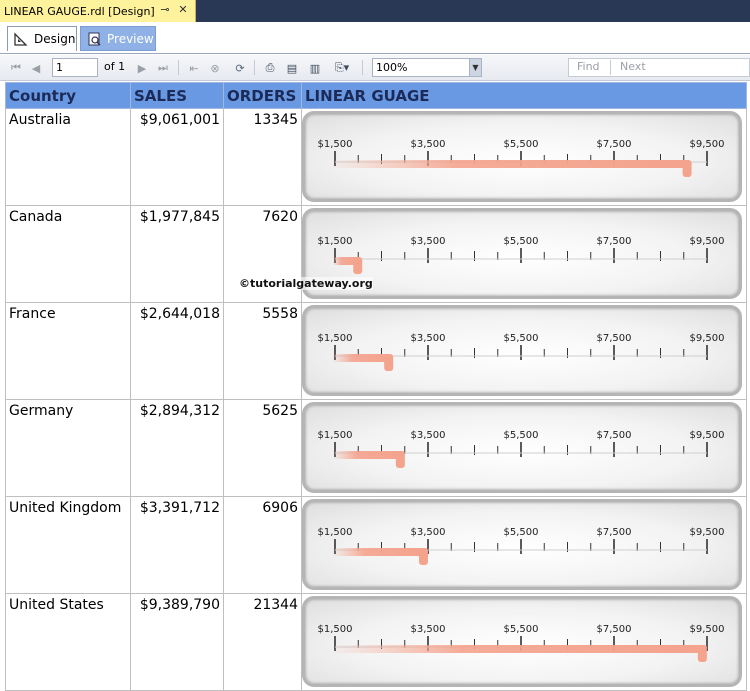  Describe the element at coordinates (21, 39) in the screenshot. I see `design-icon` at that location.